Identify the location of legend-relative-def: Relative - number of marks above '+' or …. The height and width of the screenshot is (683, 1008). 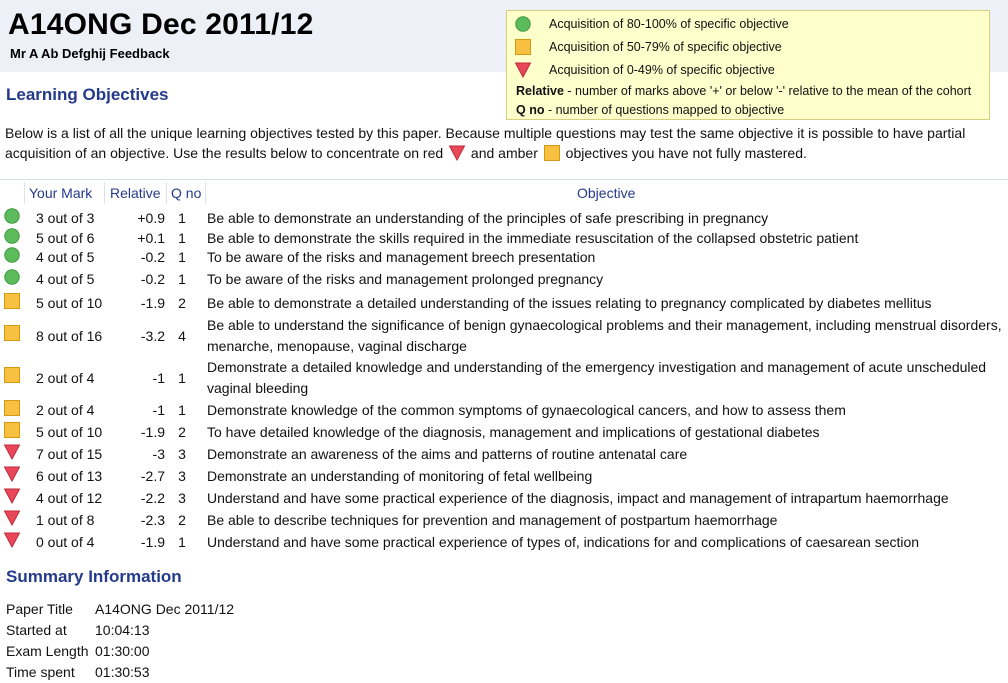
(743, 91).